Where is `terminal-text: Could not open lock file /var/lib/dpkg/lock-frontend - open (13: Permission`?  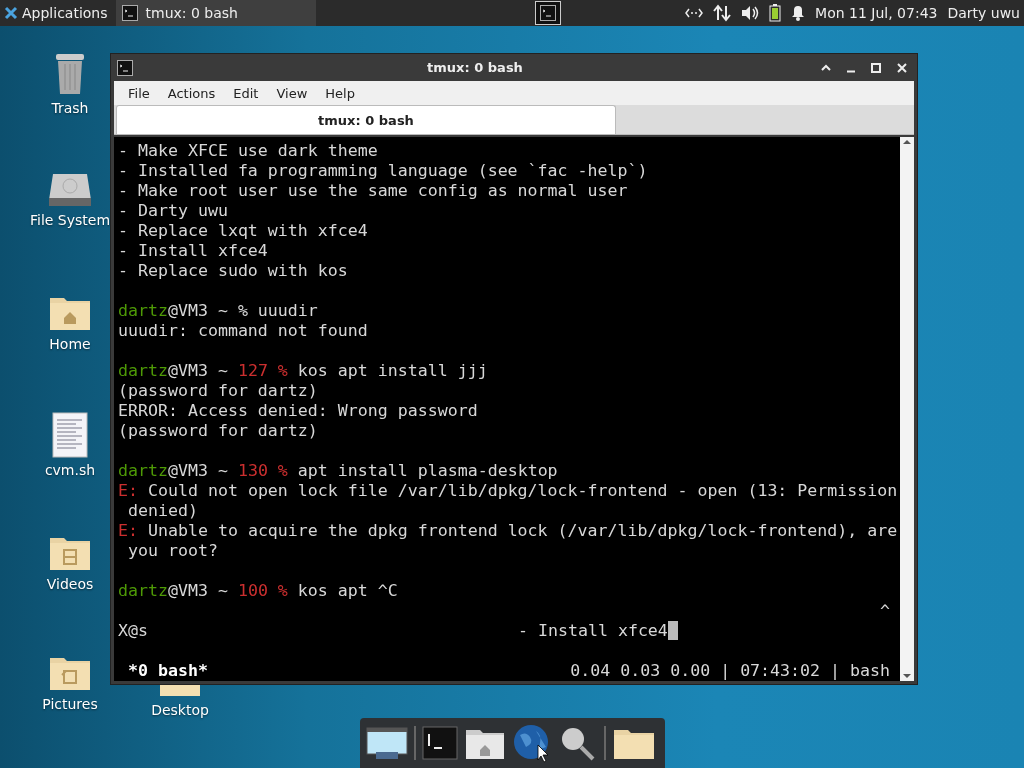 terminal-text: Could not open lock file /var/lib/dpkg/lock-frontend - open (13: Permission is located at coordinates (523, 491).